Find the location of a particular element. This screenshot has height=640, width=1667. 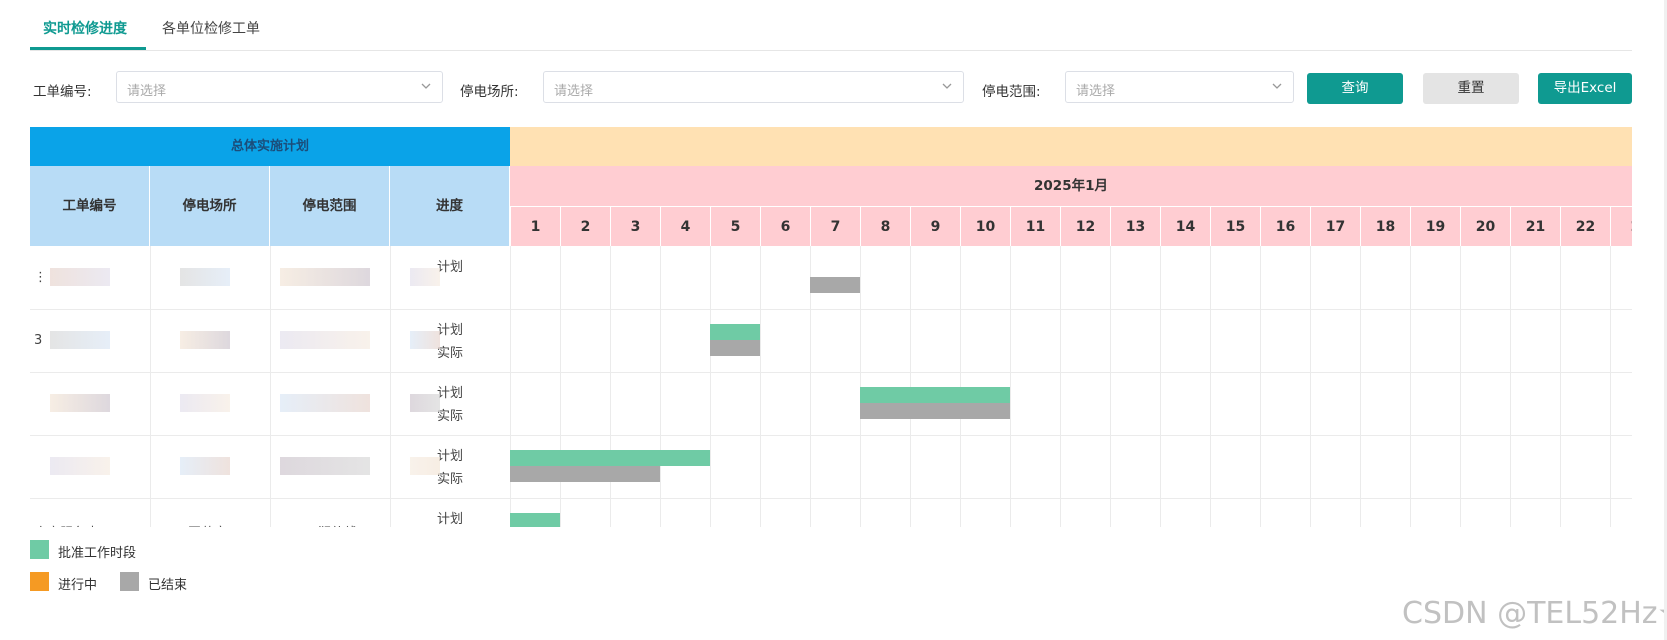

range-label: 停电范围: is located at coordinates (1011, 92).